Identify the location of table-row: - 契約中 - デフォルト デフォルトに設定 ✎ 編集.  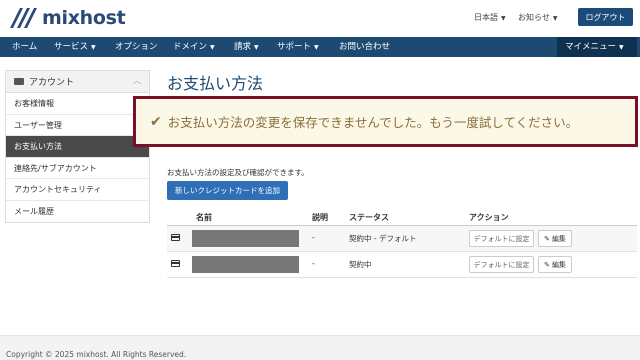
(402, 239).